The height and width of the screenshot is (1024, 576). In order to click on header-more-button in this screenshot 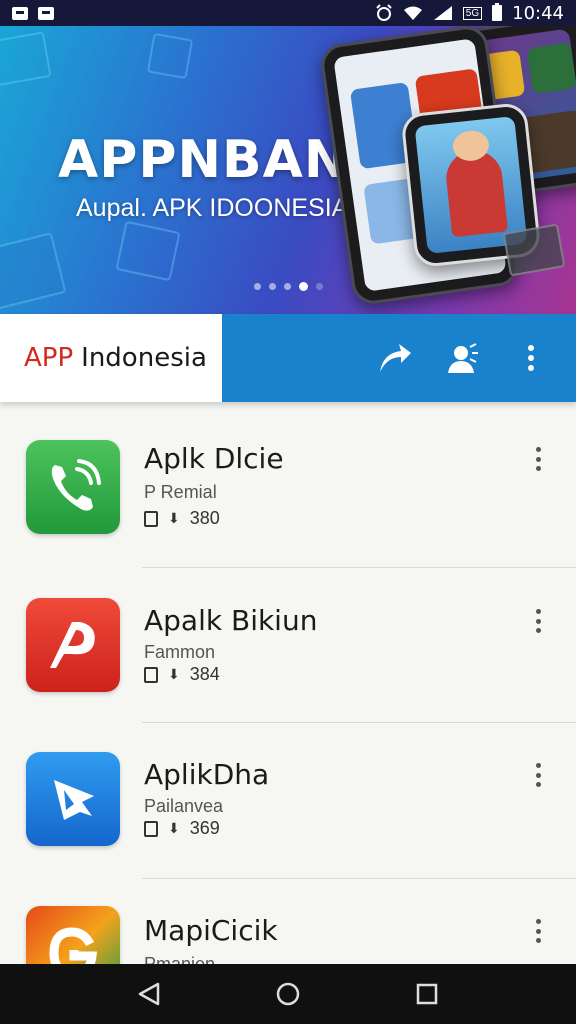, I will do `click(531, 358)`.